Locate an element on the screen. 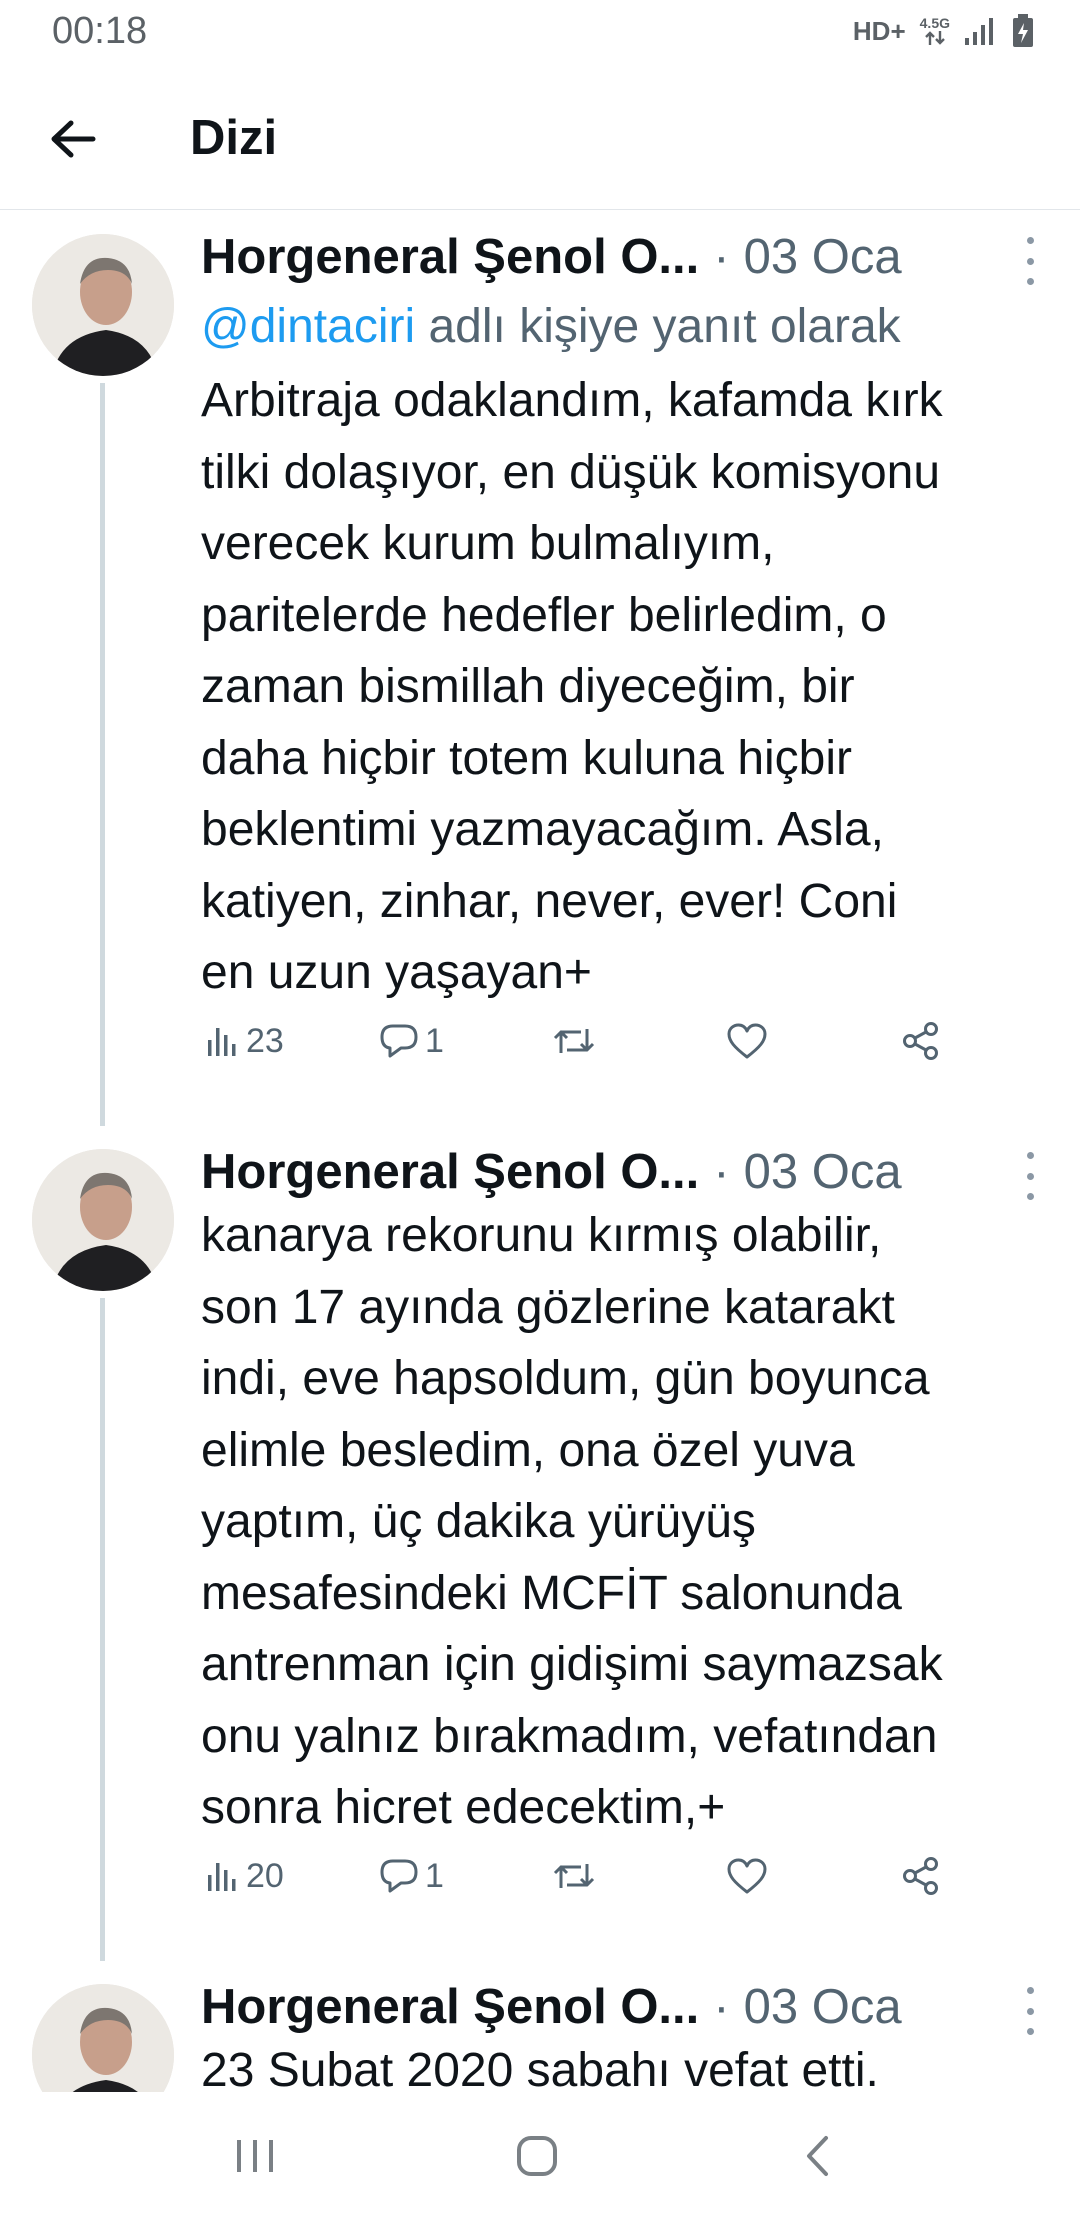 Image resolution: width=1080 pixels, height=2220 pixels. text-line: antrenman için gidişimi saymazsak is located at coordinates (572, 1664).